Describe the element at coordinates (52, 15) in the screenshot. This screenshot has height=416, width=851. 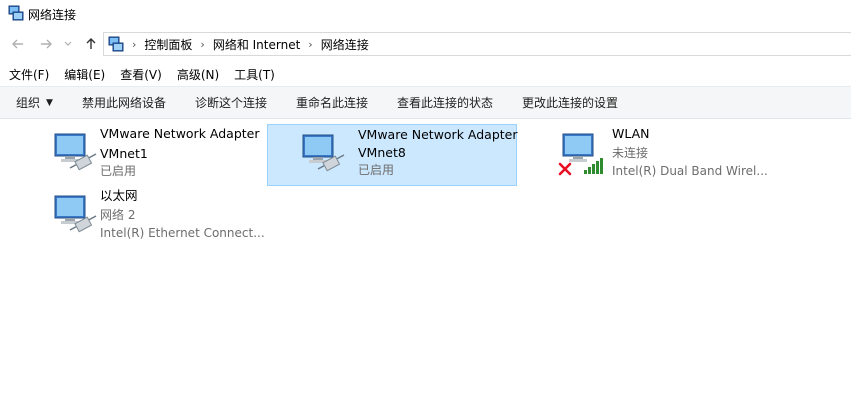
I see `window-title: 网络连接` at that location.